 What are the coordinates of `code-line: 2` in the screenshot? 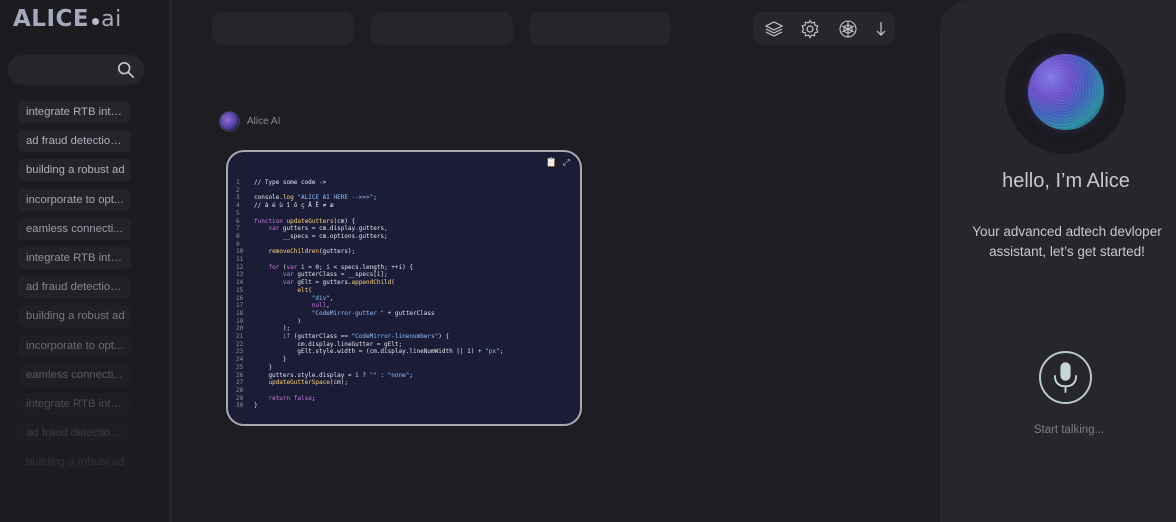 It's located at (369, 191).